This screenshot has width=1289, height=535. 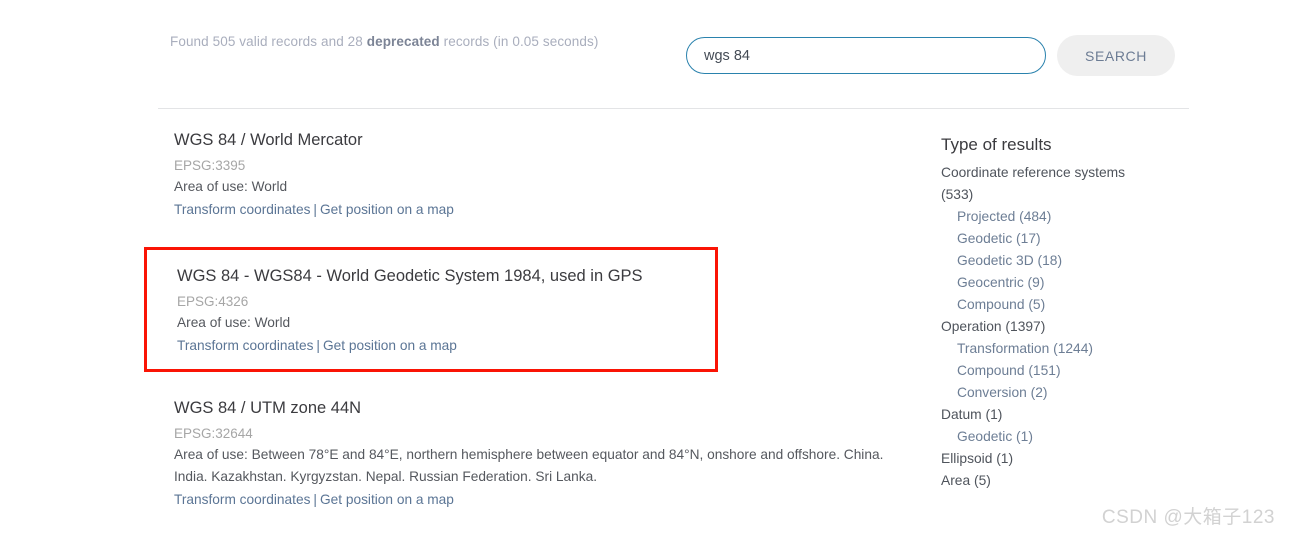 I want to click on facet-datum-geodetic: Geodetic (1), so click(x=1061, y=437).